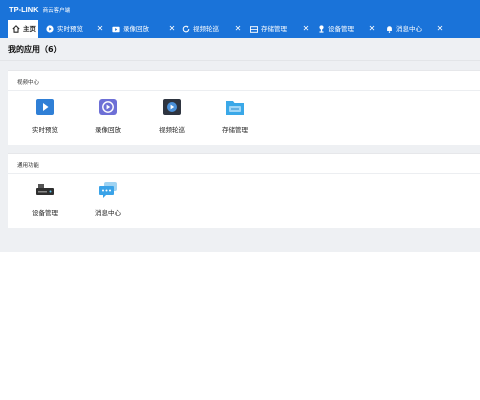  What do you see at coordinates (341, 29) in the screenshot?
I see `tab-label: 设备管理` at bounding box center [341, 29].